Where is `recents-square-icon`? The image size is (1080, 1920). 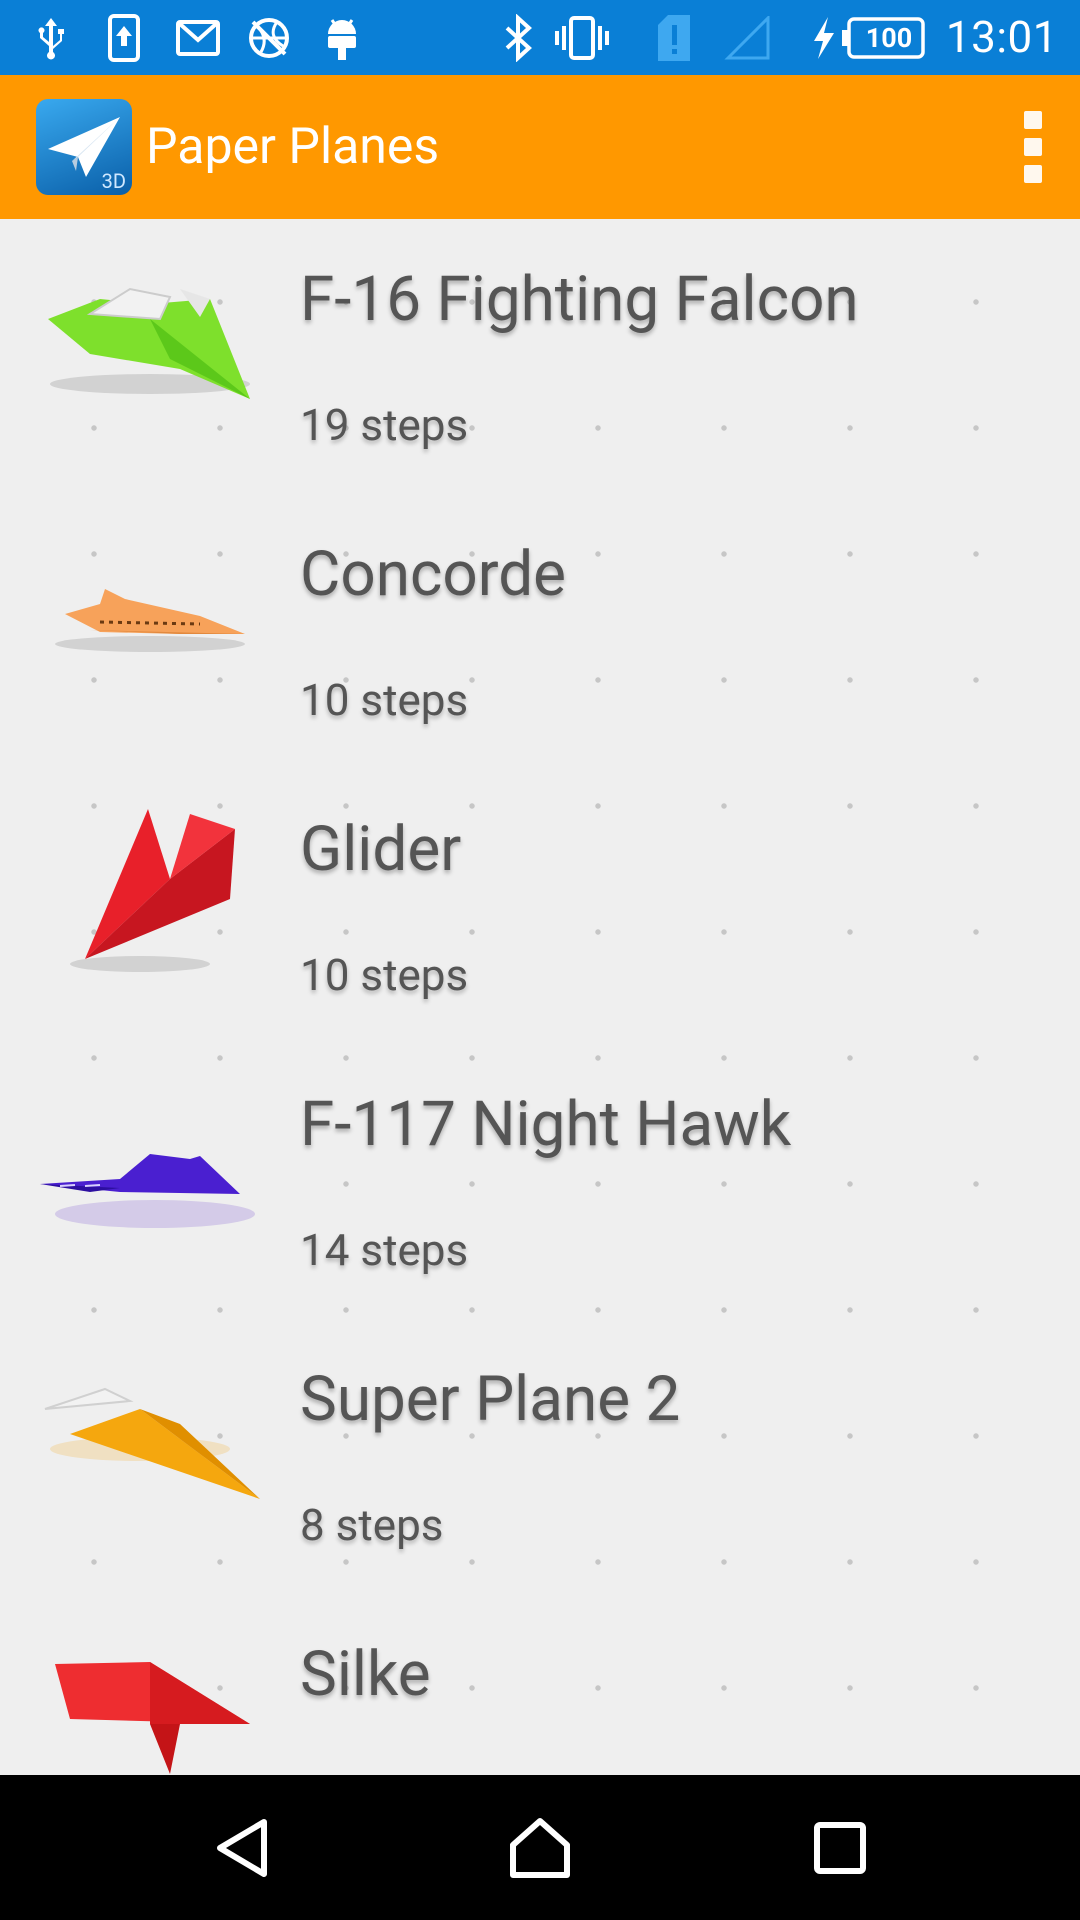
recents-square-icon is located at coordinates (840, 1847).